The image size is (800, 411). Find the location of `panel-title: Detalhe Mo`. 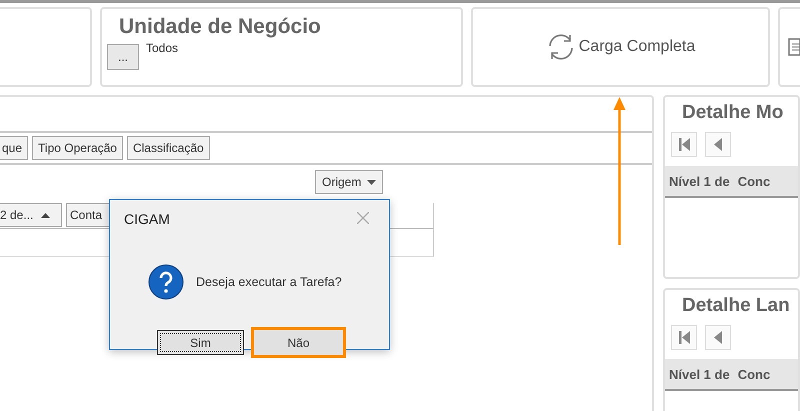

panel-title: Detalhe Mo is located at coordinates (733, 113).